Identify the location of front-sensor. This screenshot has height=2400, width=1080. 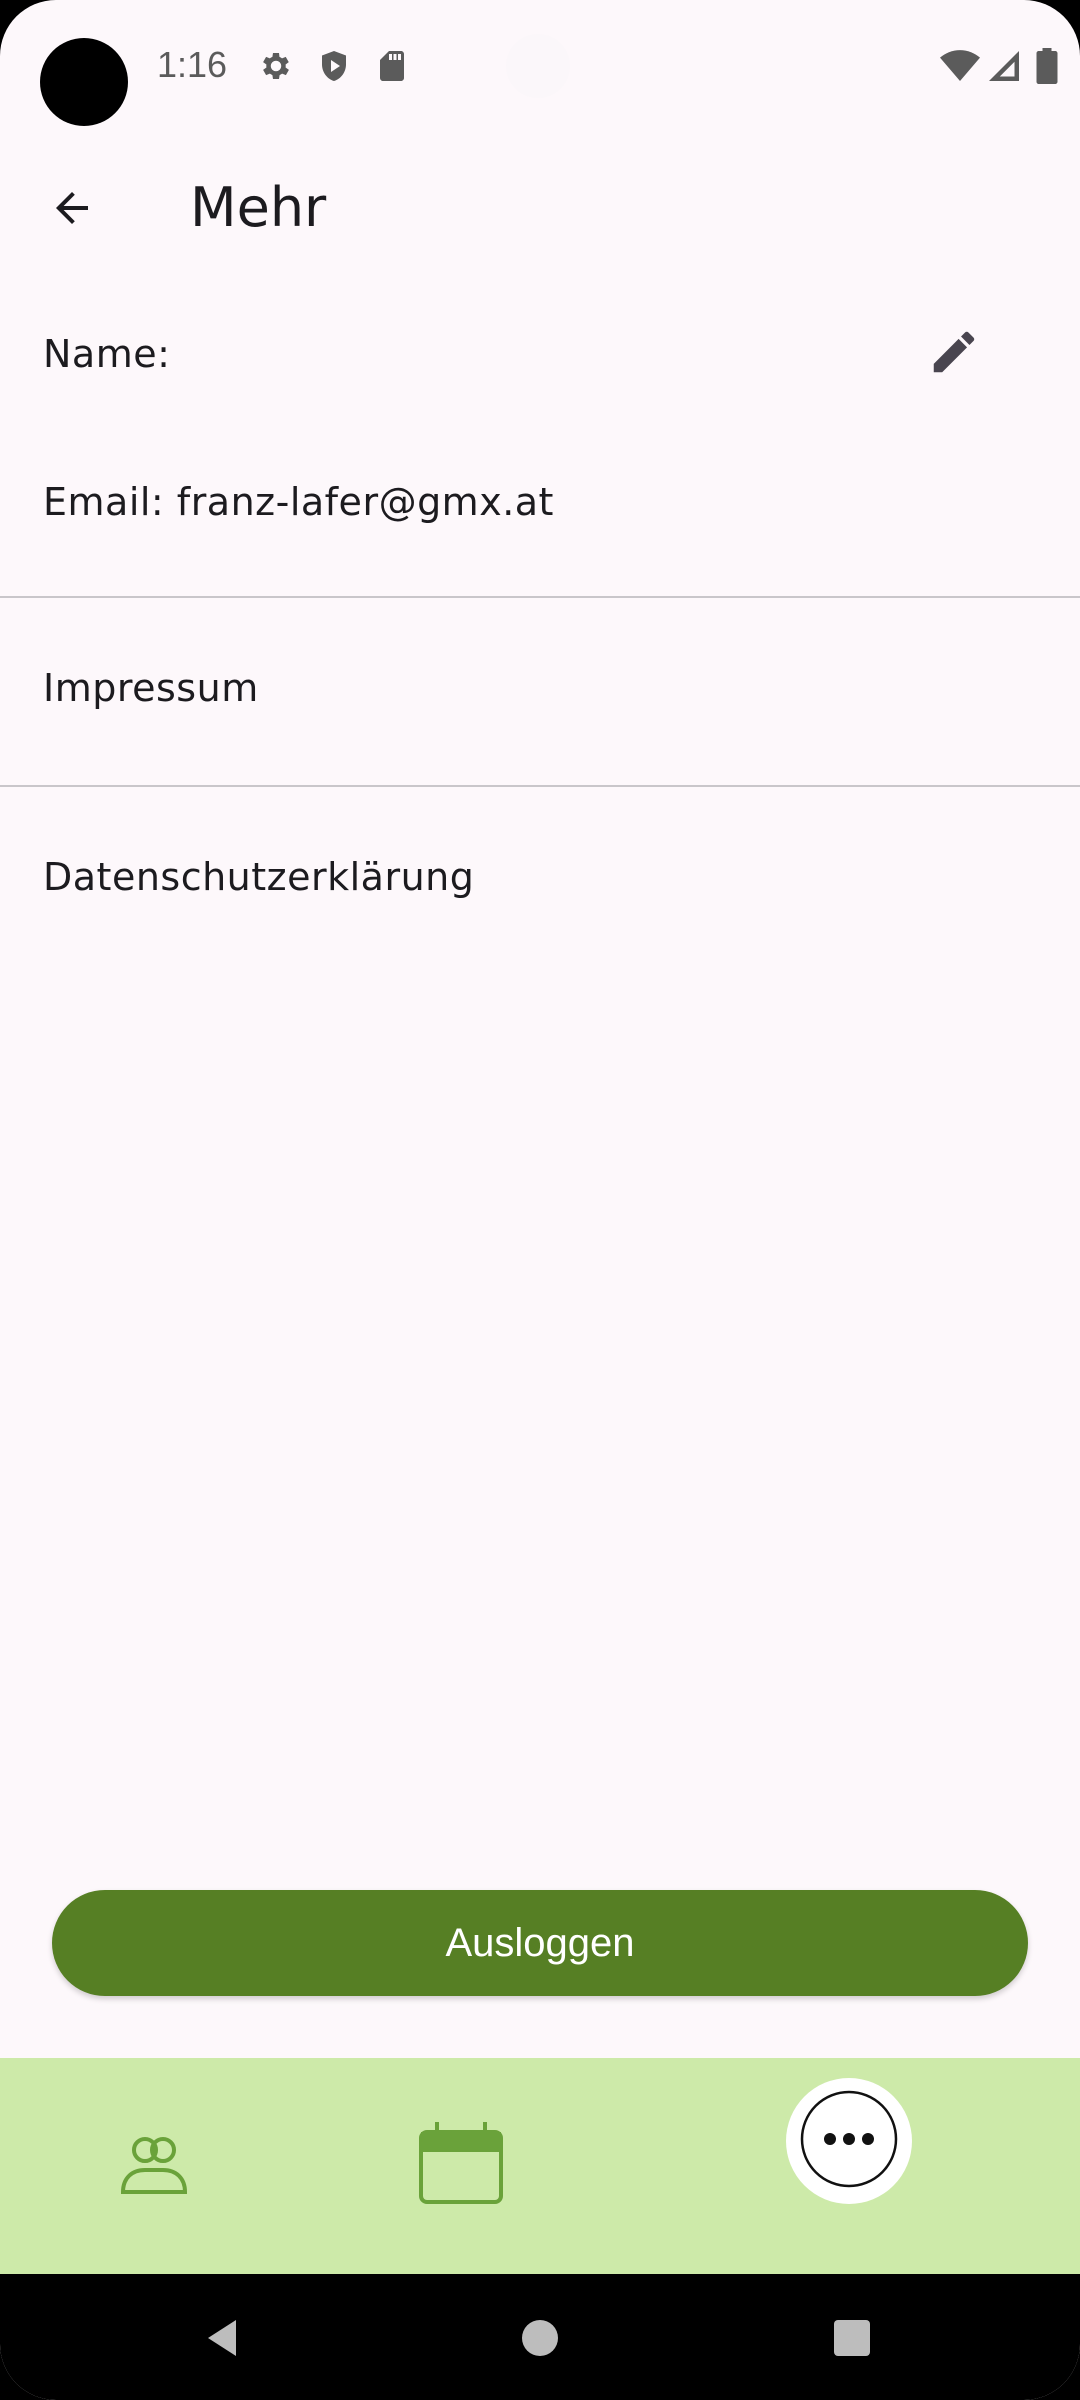
(538, 66).